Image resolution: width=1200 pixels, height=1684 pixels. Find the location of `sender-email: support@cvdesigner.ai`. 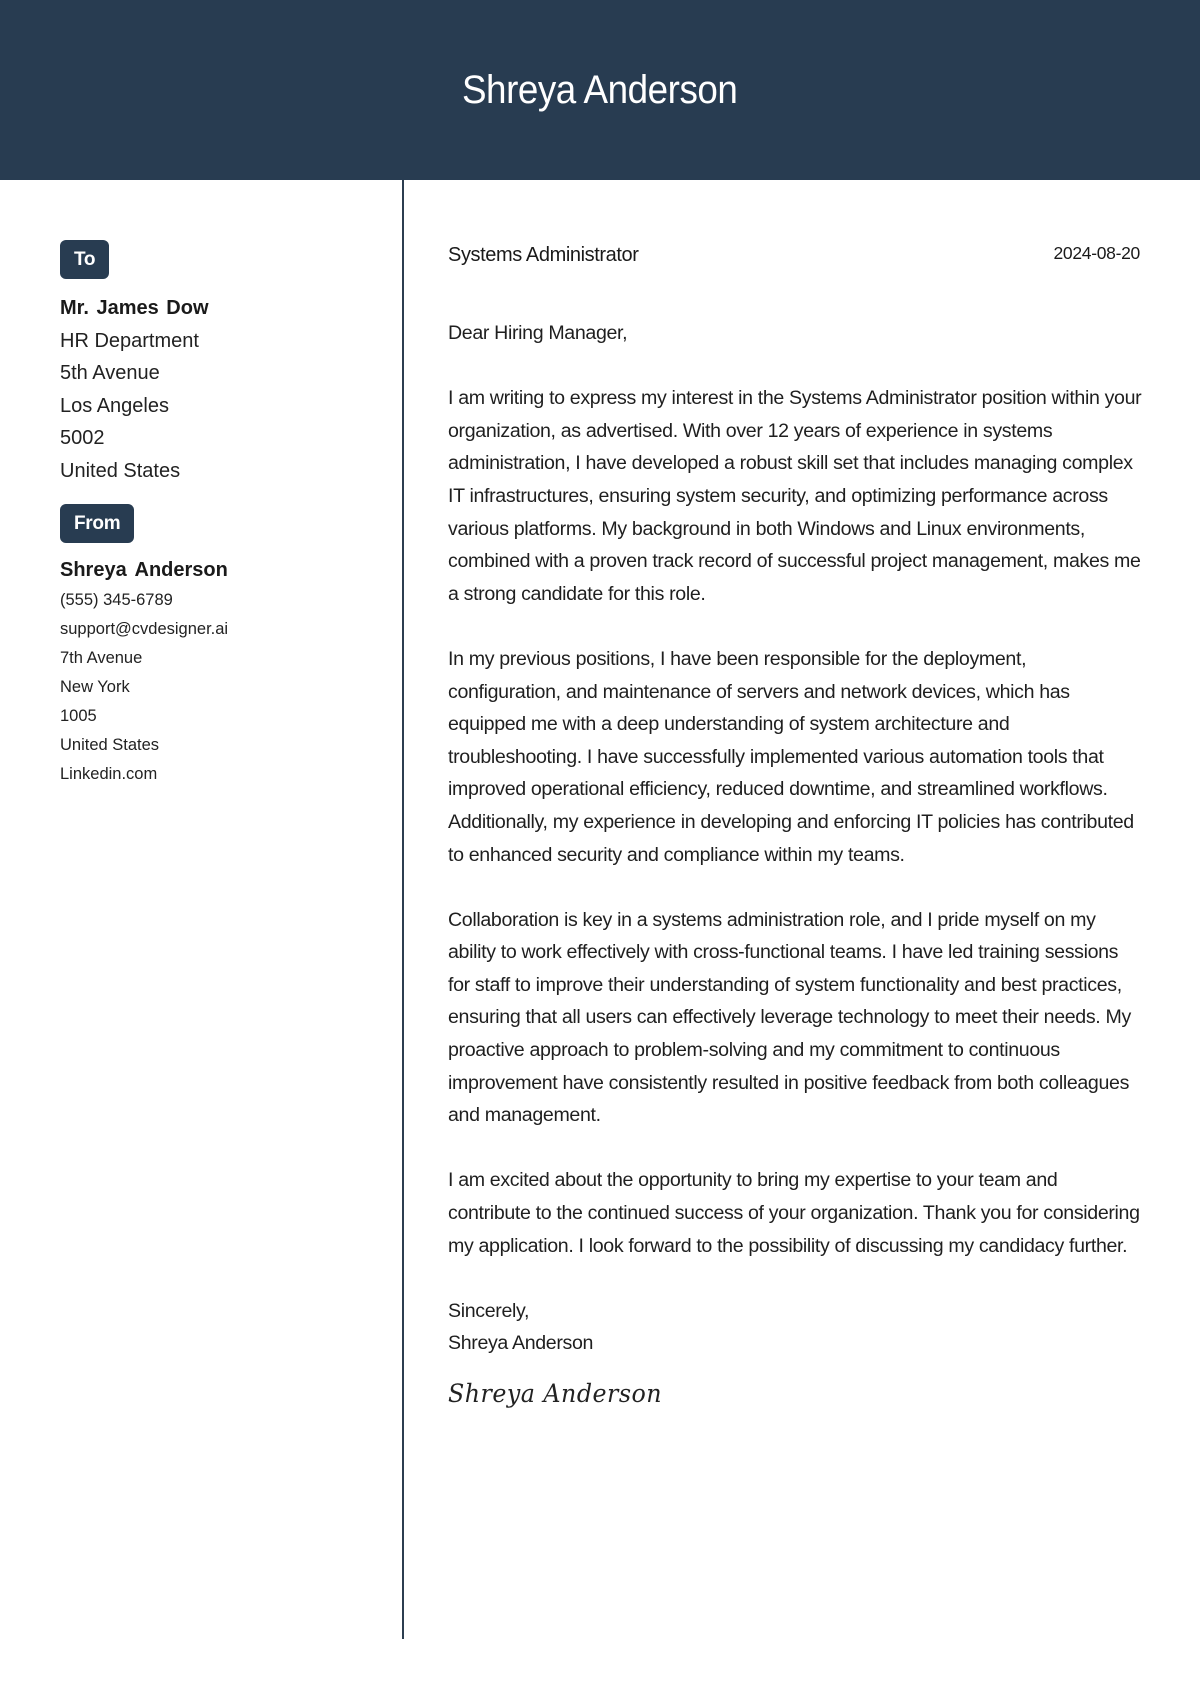

sender-email: support@cvdesigner.ai is located at coordinates (220, 629).